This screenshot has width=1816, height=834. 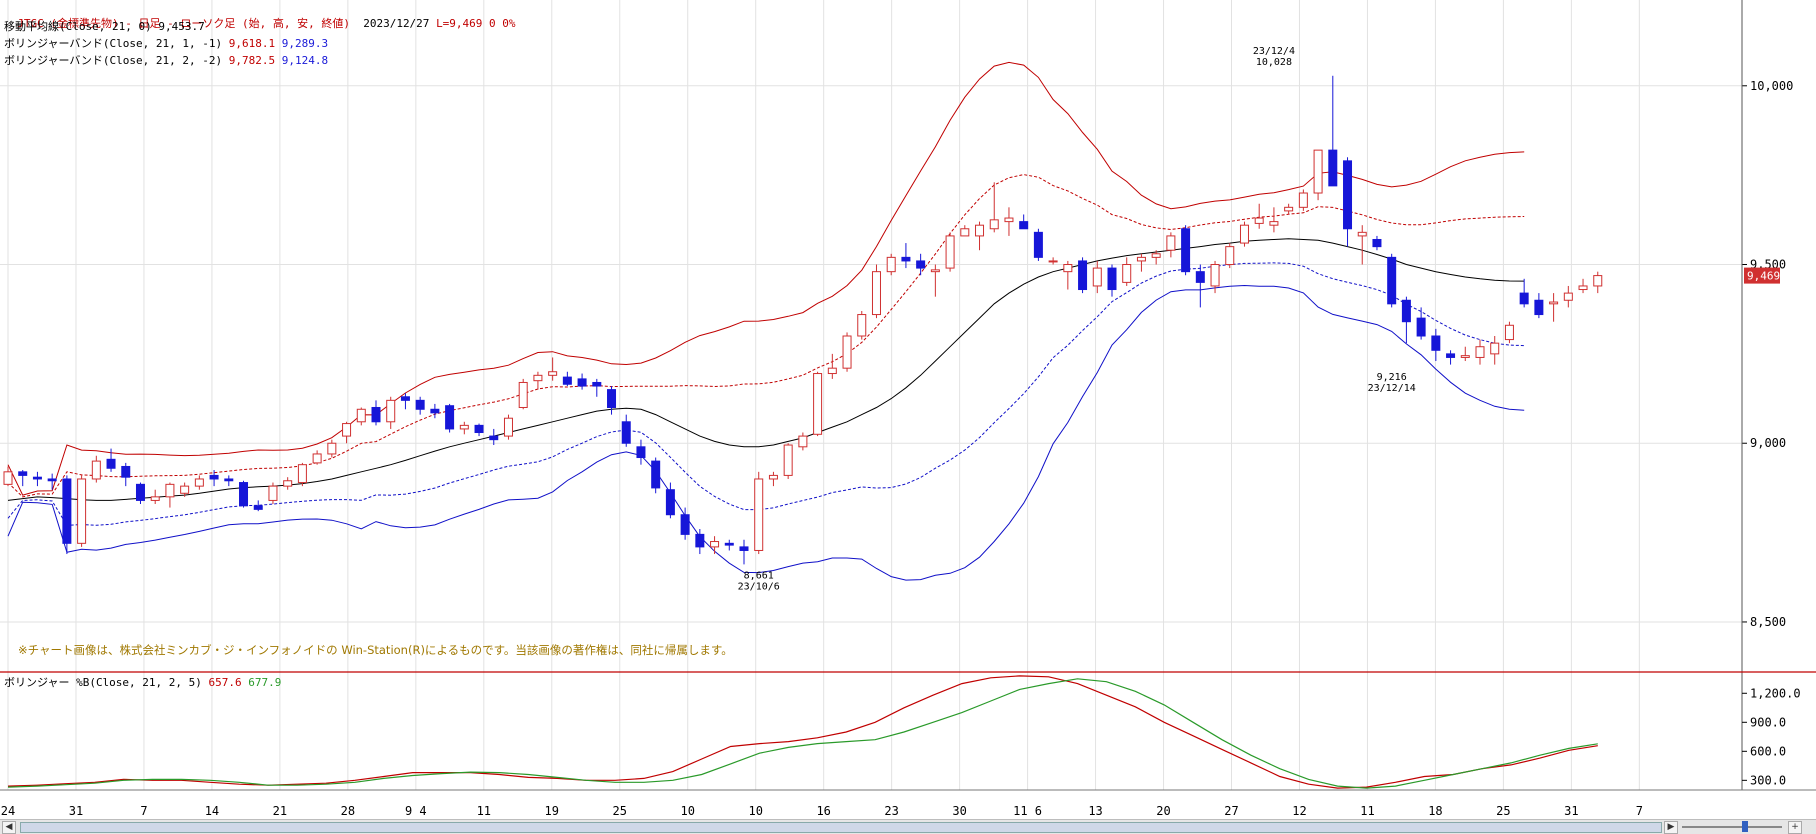 I want to click on triangle-left-icon: ◀, so click(x=9, y=827).